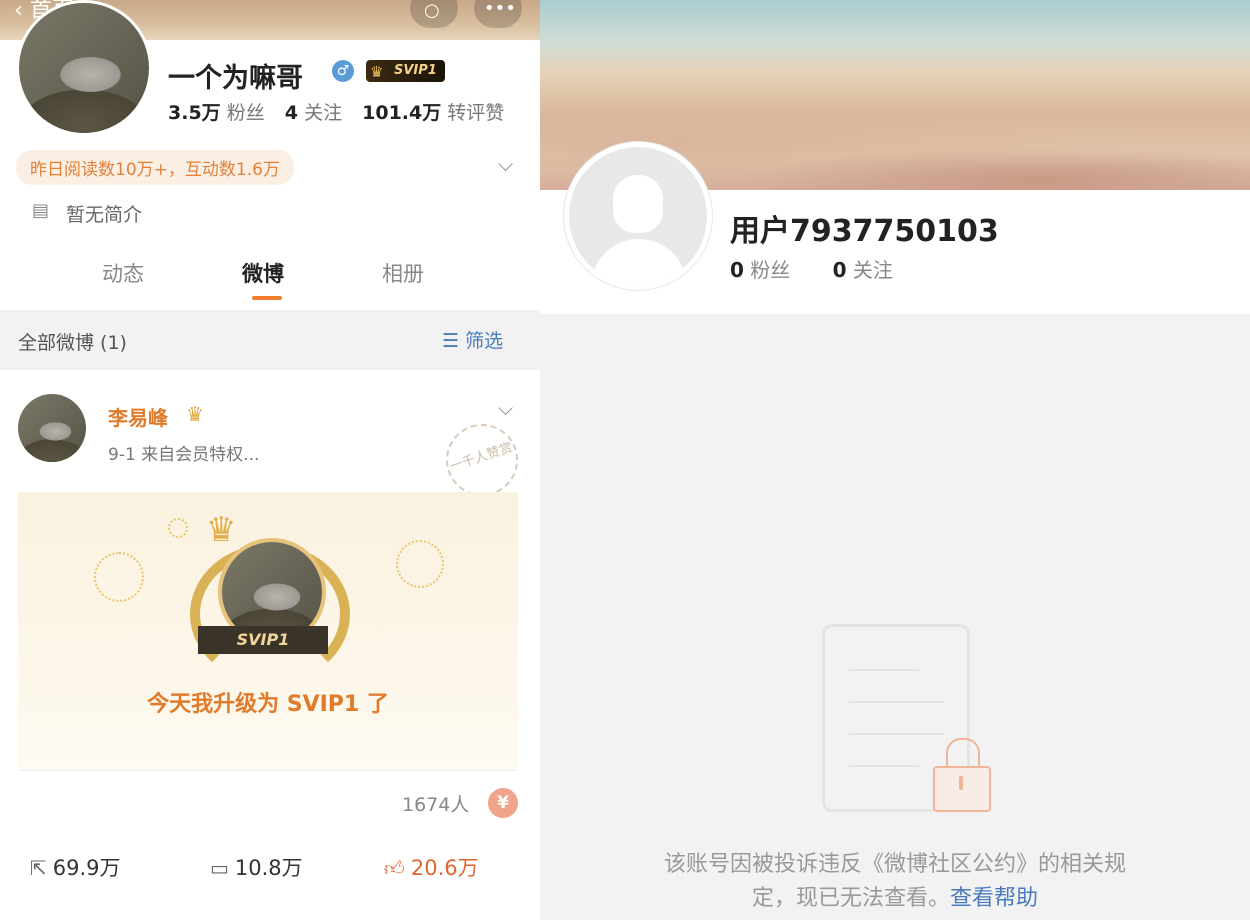  I want to click on firework-left, so click(119, 577).